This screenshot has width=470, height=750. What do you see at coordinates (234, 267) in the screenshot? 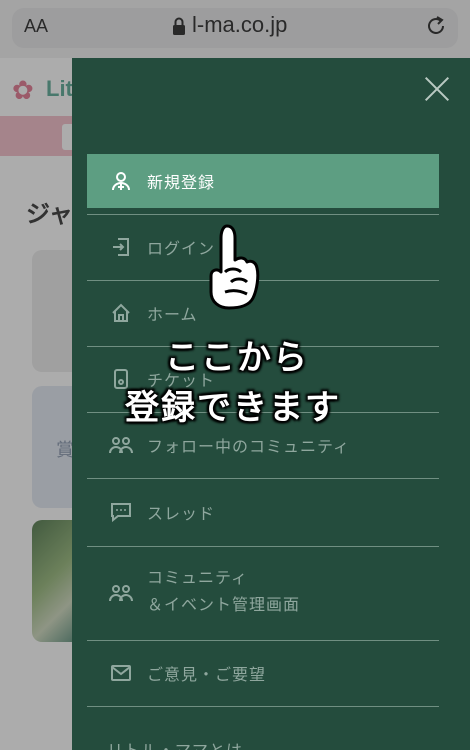
I see `pointing-hand-icon` at bounding box center [234, 267].